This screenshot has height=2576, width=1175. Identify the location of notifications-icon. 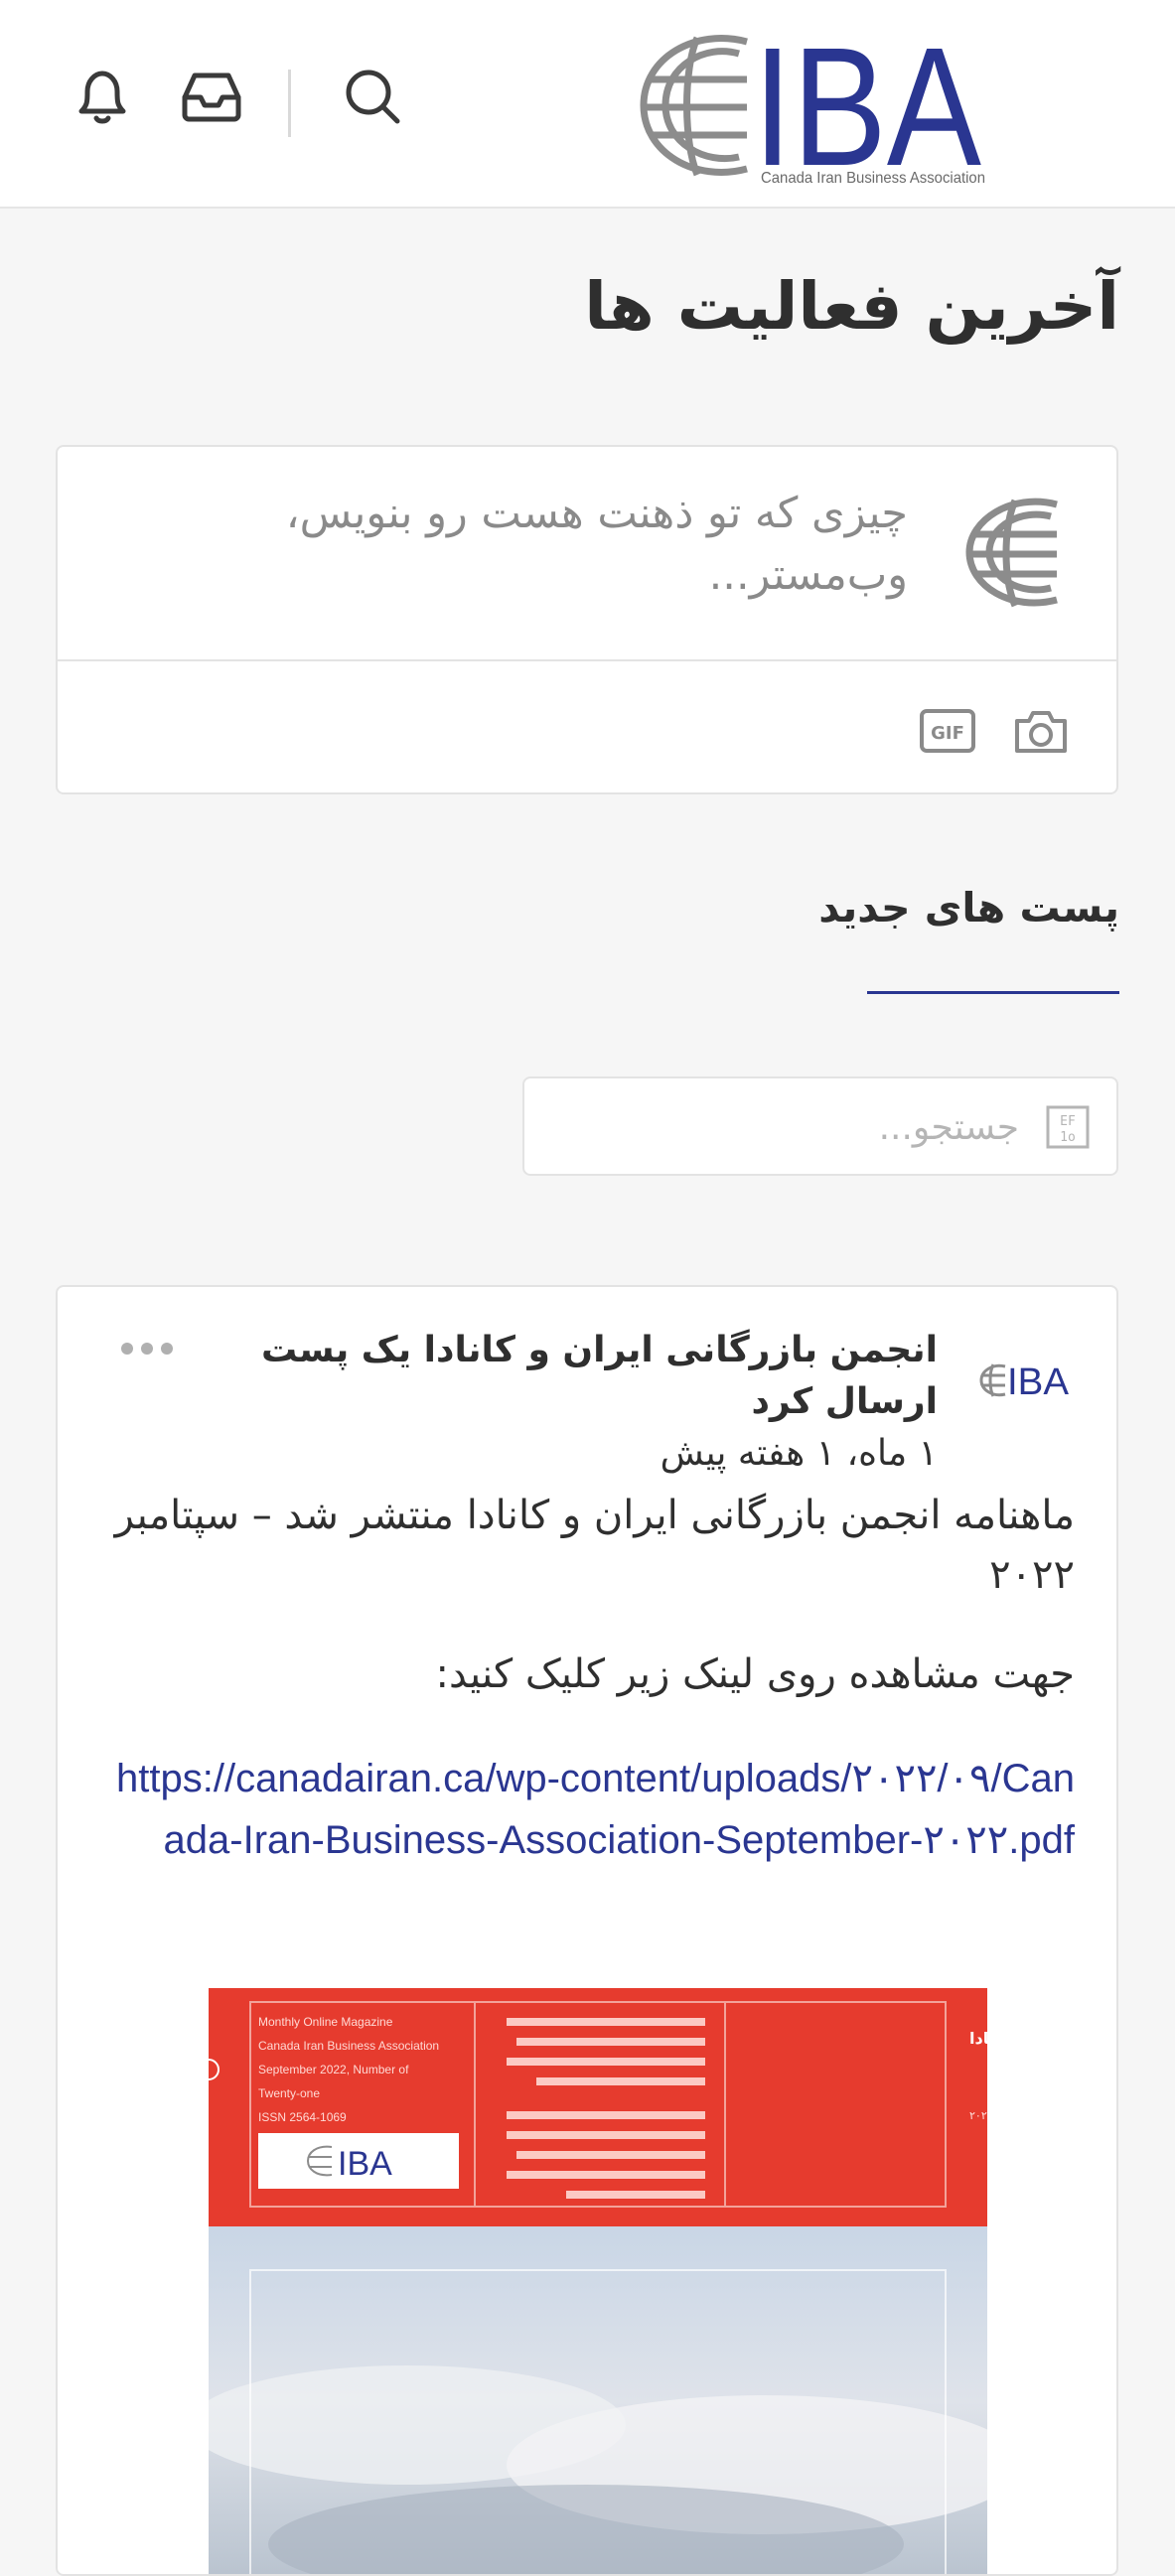
(102, 97).